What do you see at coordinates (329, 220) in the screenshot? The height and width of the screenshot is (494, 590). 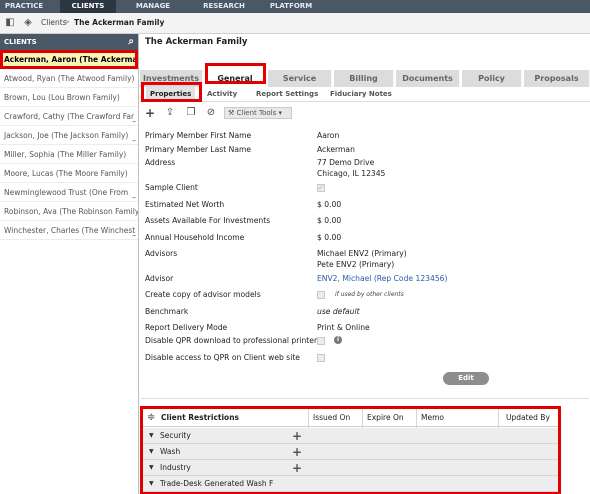 I see `assets-value: $ 0.00` at bounding box center [329, 220].